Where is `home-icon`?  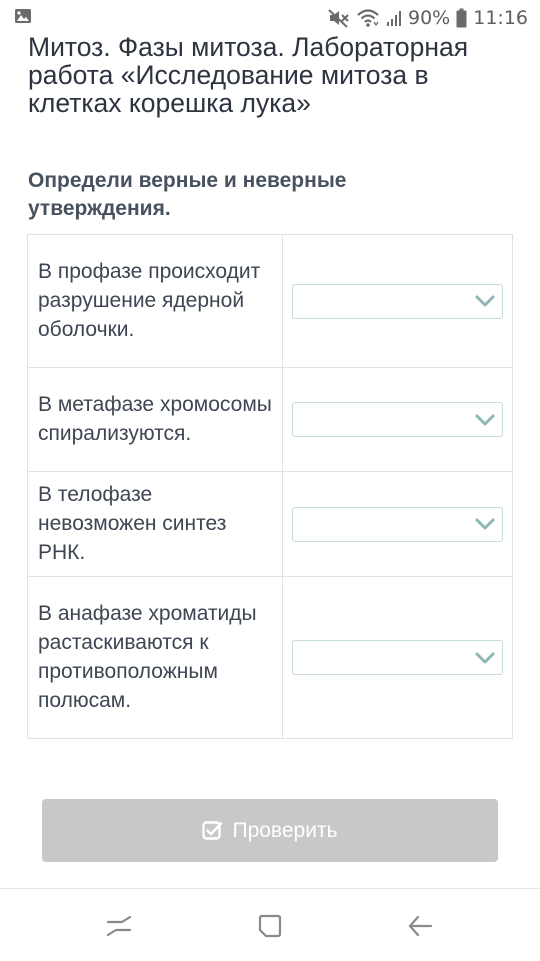
home-icon is located at coordinates (270, 926).